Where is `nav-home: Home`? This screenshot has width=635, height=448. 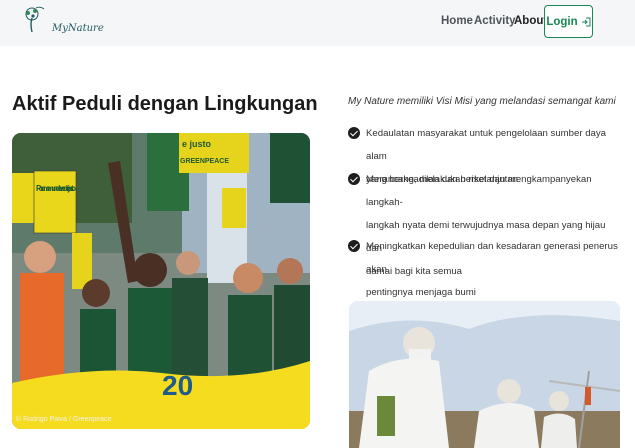 nav-home: Home is located at coordinates (457, 21).